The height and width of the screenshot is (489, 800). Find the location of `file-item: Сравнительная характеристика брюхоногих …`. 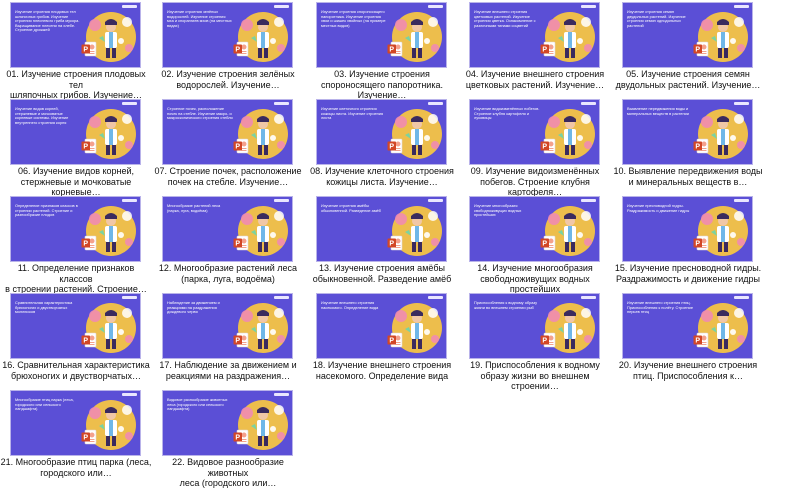

file-item: Сравнительная характеристика брюхоногих … is located at coordinates (76, 339).